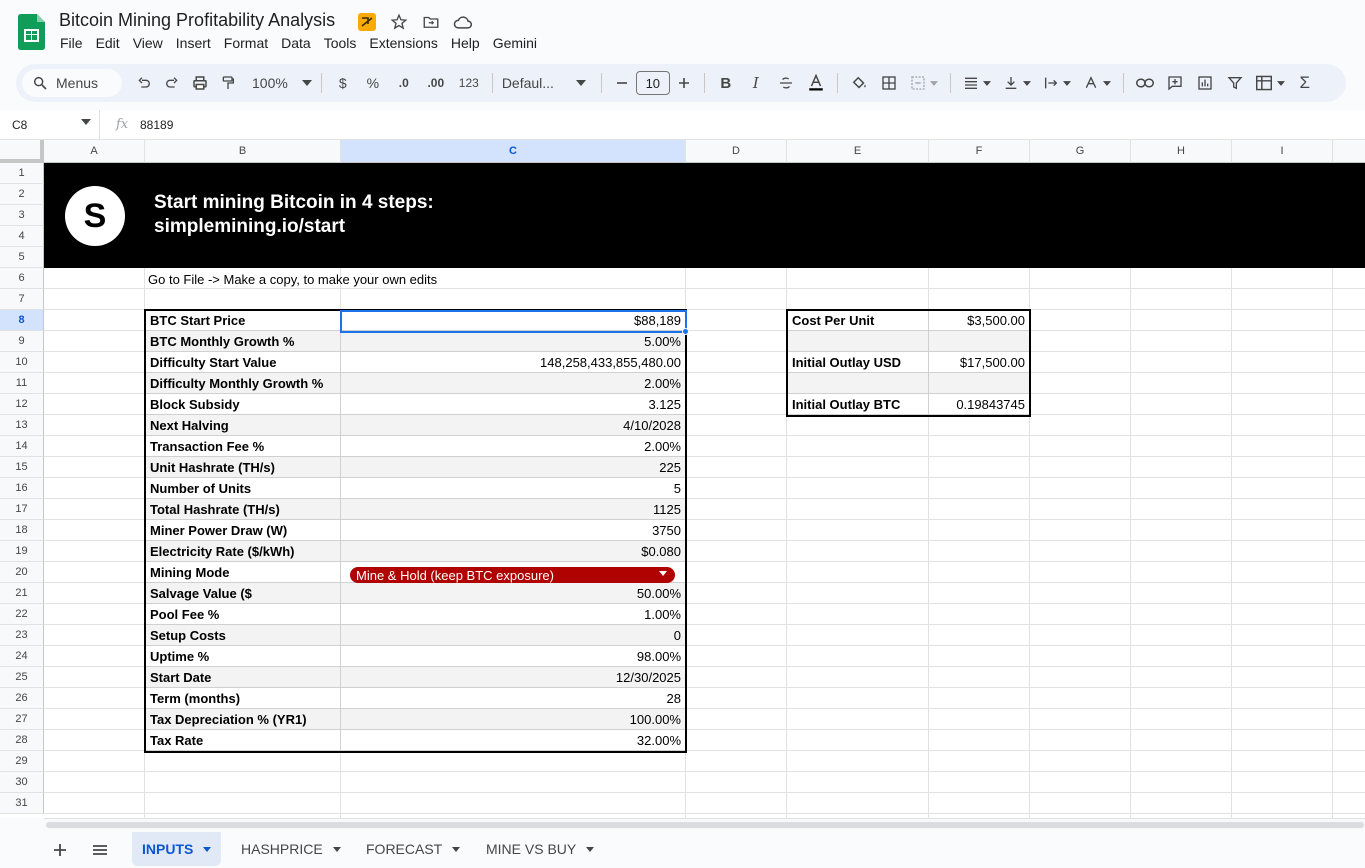 The width and height of the screenshot is (1365, 868). Describe the element at coordinates (243, 362) in the screenshot. I see `input-label: Difficulty Start Value` at that location.